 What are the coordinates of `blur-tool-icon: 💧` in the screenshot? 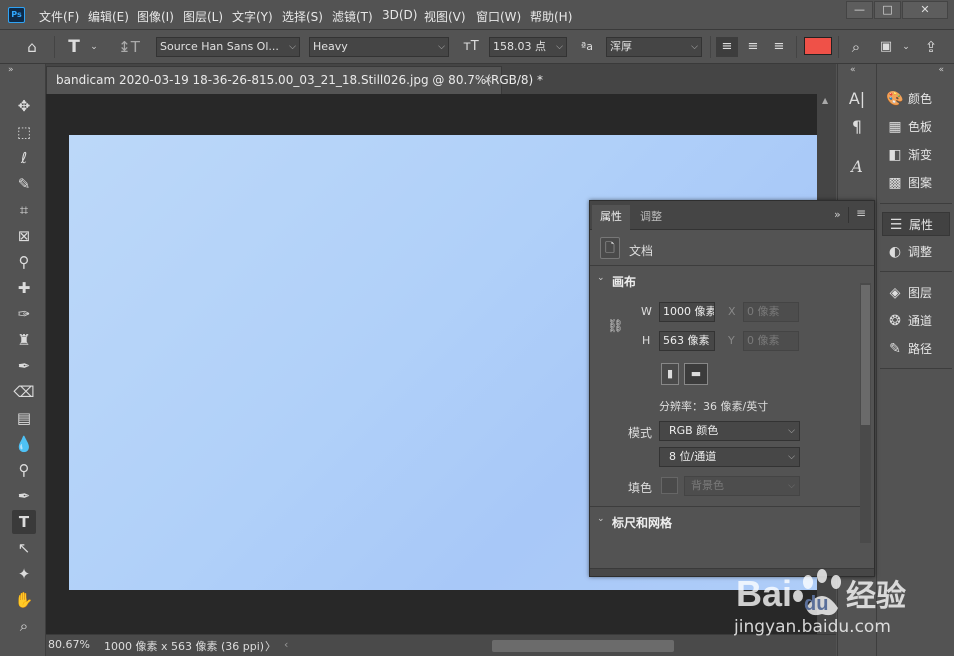 It's located at (24, 444).